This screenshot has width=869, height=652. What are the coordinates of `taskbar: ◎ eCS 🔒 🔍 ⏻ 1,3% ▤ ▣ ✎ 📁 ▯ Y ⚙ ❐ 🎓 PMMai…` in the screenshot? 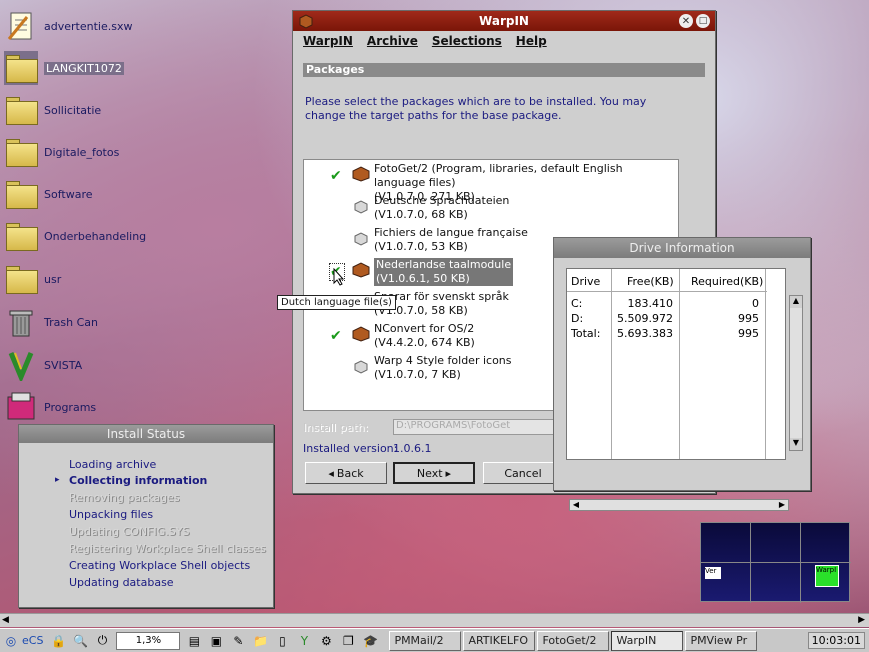 It's located at (434, 640).